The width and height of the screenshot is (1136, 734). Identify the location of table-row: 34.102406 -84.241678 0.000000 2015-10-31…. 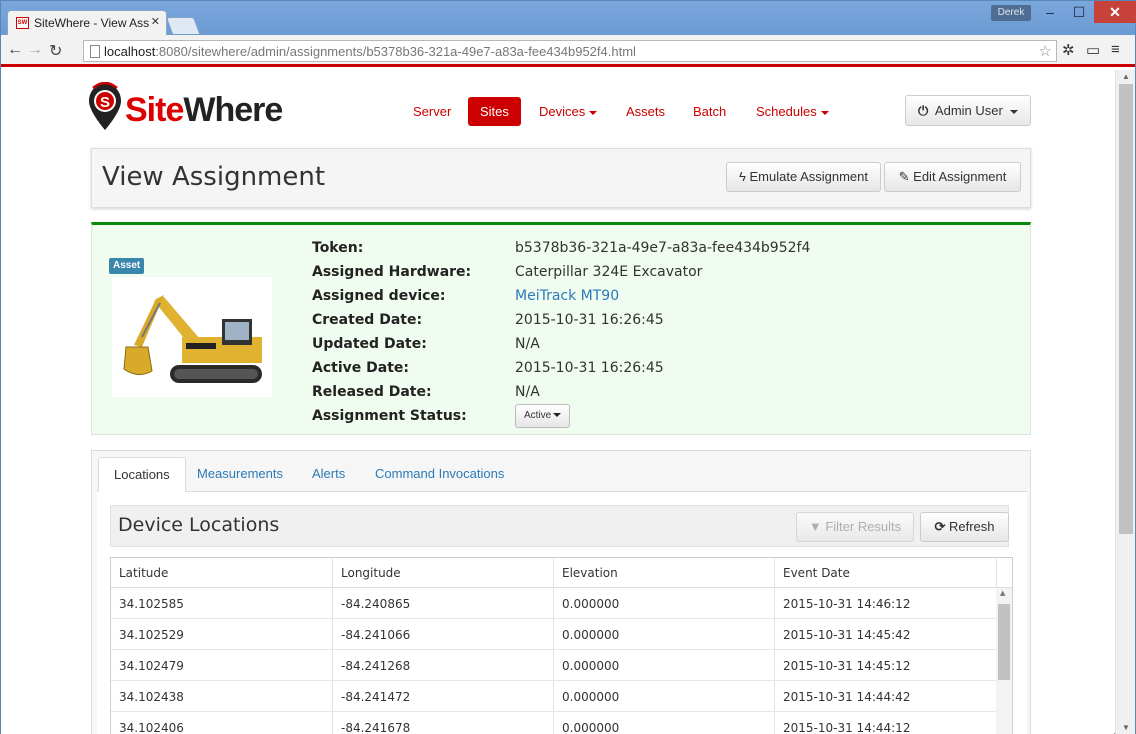
(553, 723).